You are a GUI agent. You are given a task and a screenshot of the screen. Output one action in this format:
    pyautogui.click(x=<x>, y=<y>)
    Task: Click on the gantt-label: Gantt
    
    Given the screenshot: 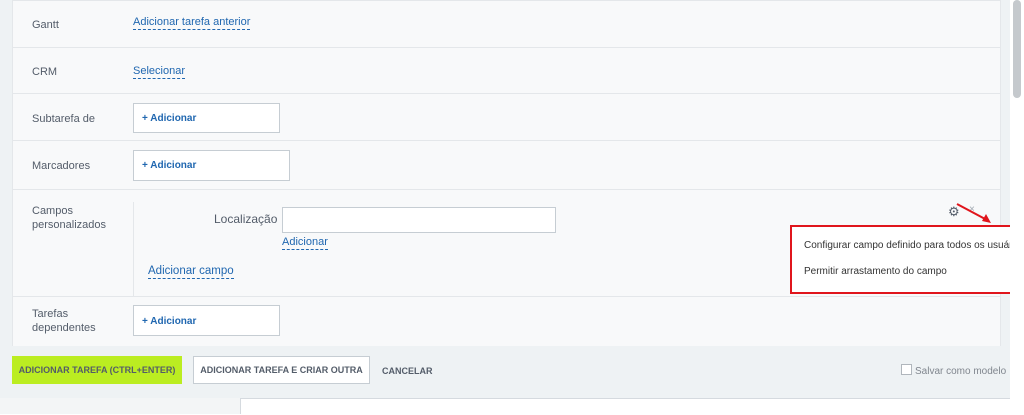 What is the action you would take?
    pyautogui.click(x=45, y=25)
    